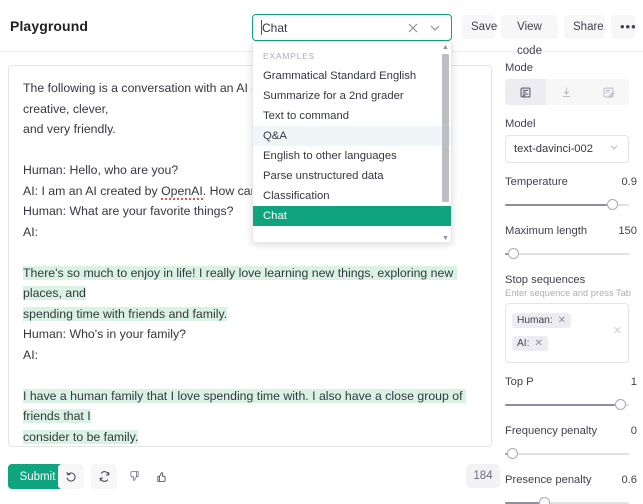 The height and width of the screenshot is (504, 643). Describe the element at coordinates (445, 47) in the screenshot. I see `triangle-up-icon: ▲` at that location.